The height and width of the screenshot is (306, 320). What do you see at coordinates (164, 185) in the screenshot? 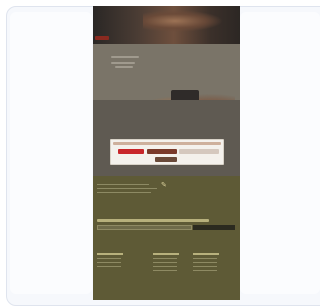
I see `pen-icon: ✎` at bounding box center [164, 185].